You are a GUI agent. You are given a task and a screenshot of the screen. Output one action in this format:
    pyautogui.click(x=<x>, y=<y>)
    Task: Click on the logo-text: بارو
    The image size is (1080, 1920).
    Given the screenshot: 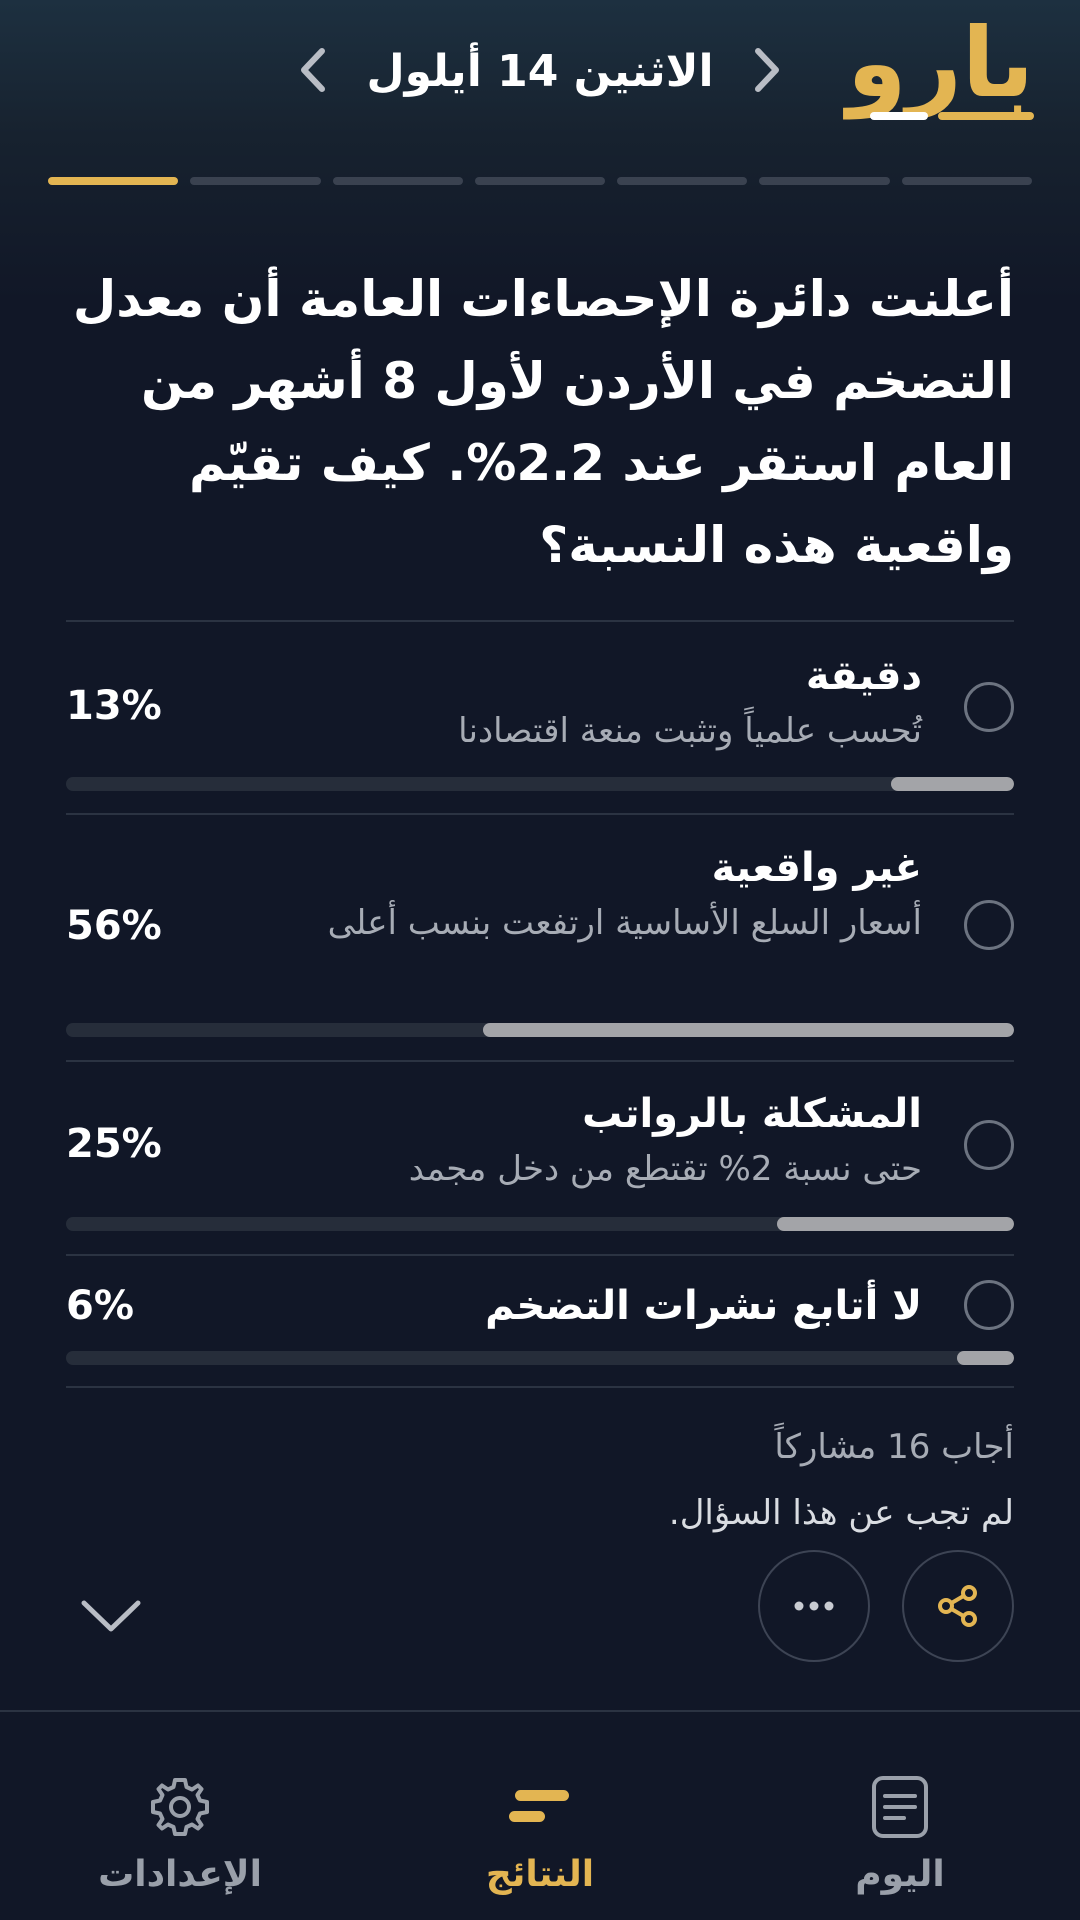 What is the action you would take?
    pyautogui.click(x=940, y=63)
    